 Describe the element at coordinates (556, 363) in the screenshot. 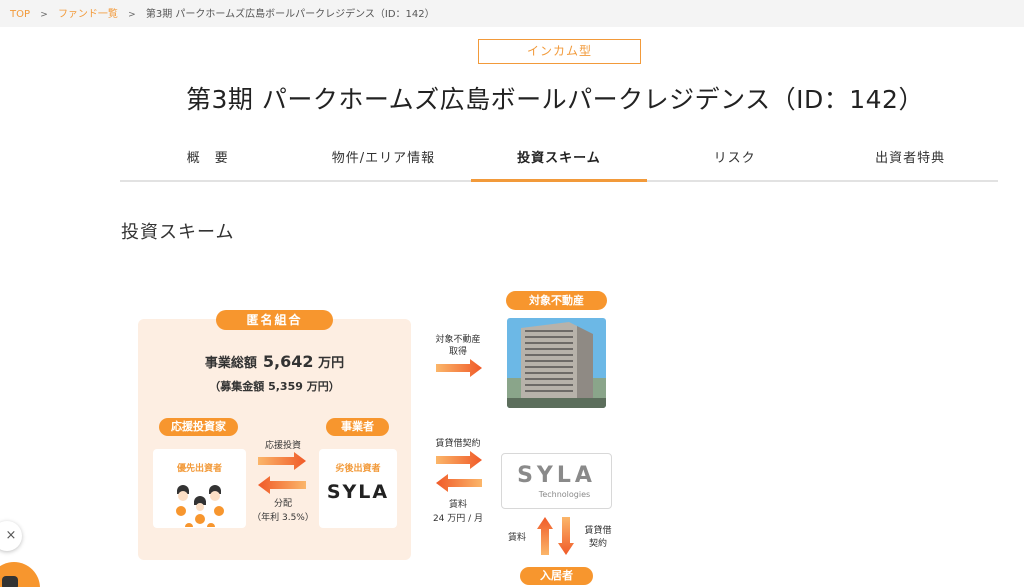

I see `property-building-image` at that location.